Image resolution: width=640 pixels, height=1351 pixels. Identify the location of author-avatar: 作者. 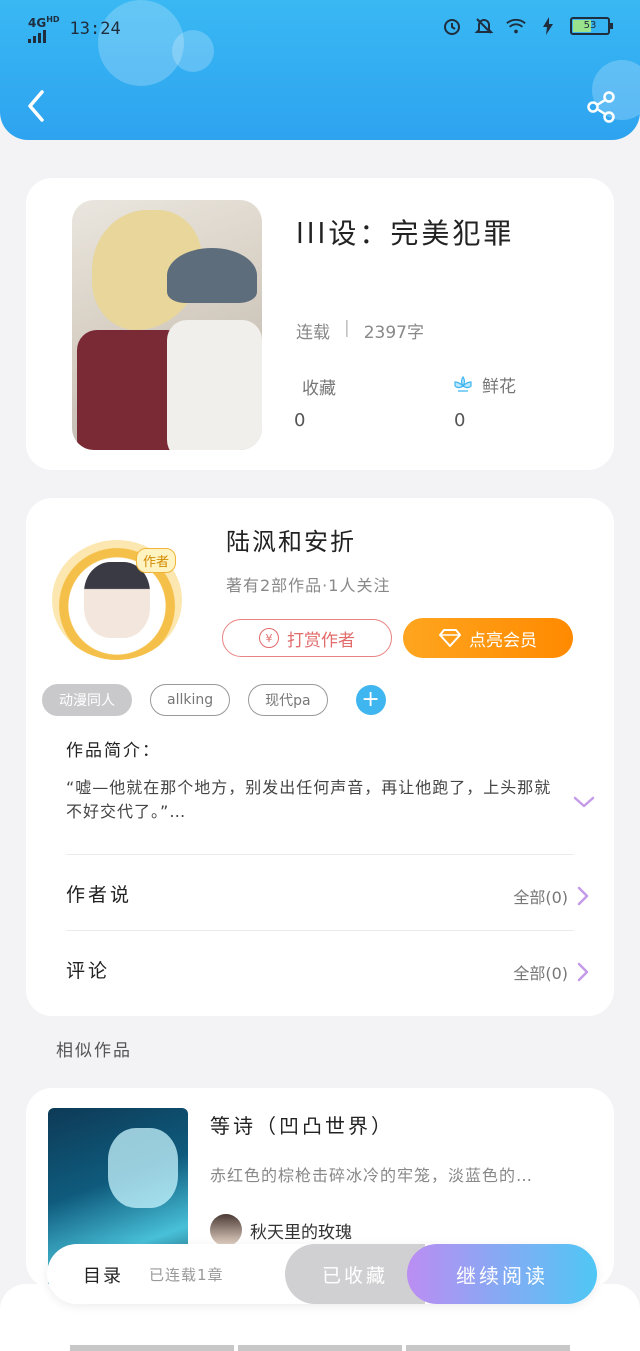
(117, 600).